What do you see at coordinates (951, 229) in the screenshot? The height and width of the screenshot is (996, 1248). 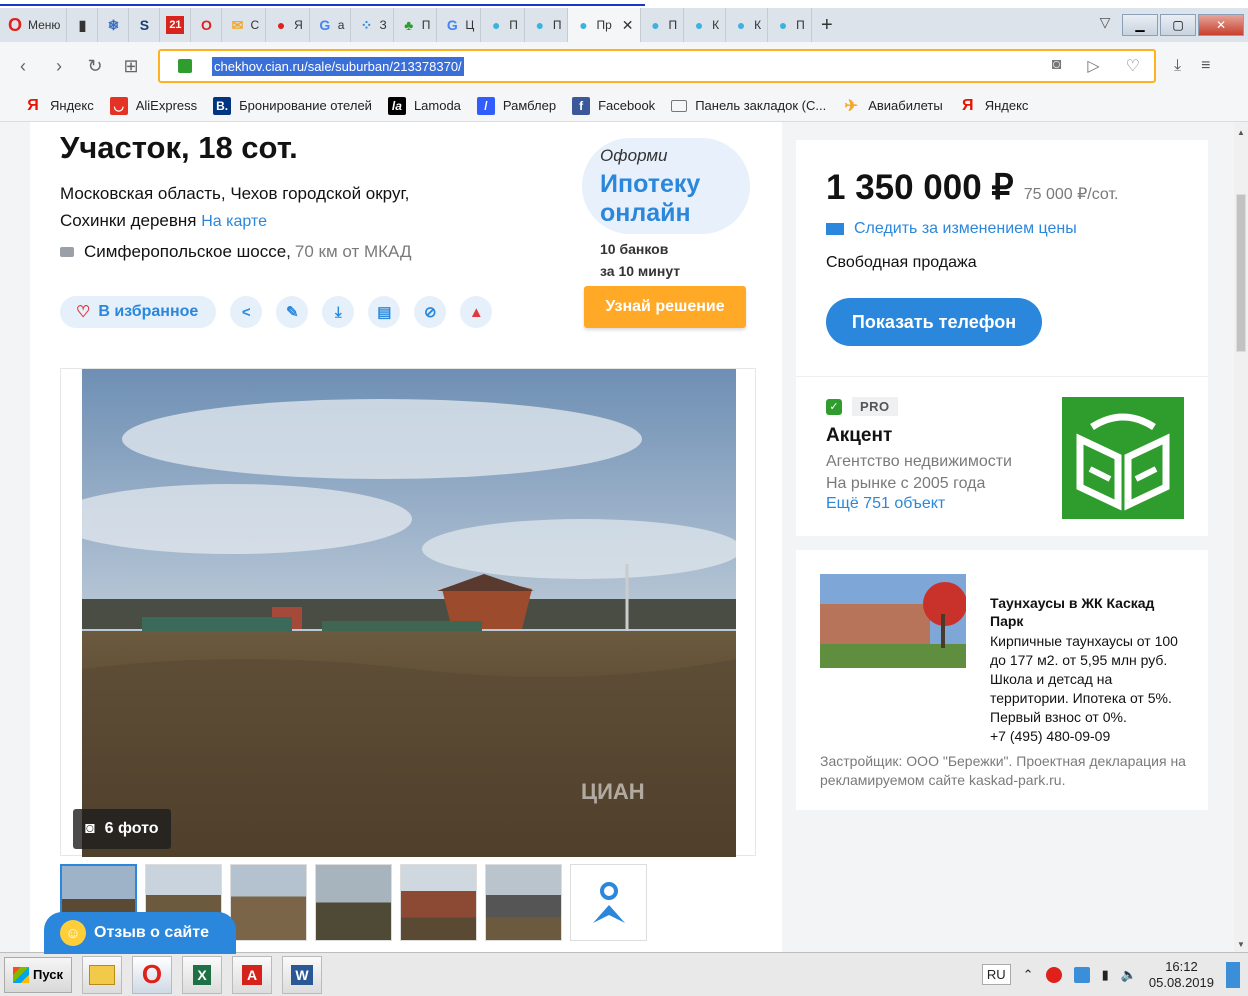 I see `track-price-link: Следить за изменением цены` at bounding box center [951, 229].